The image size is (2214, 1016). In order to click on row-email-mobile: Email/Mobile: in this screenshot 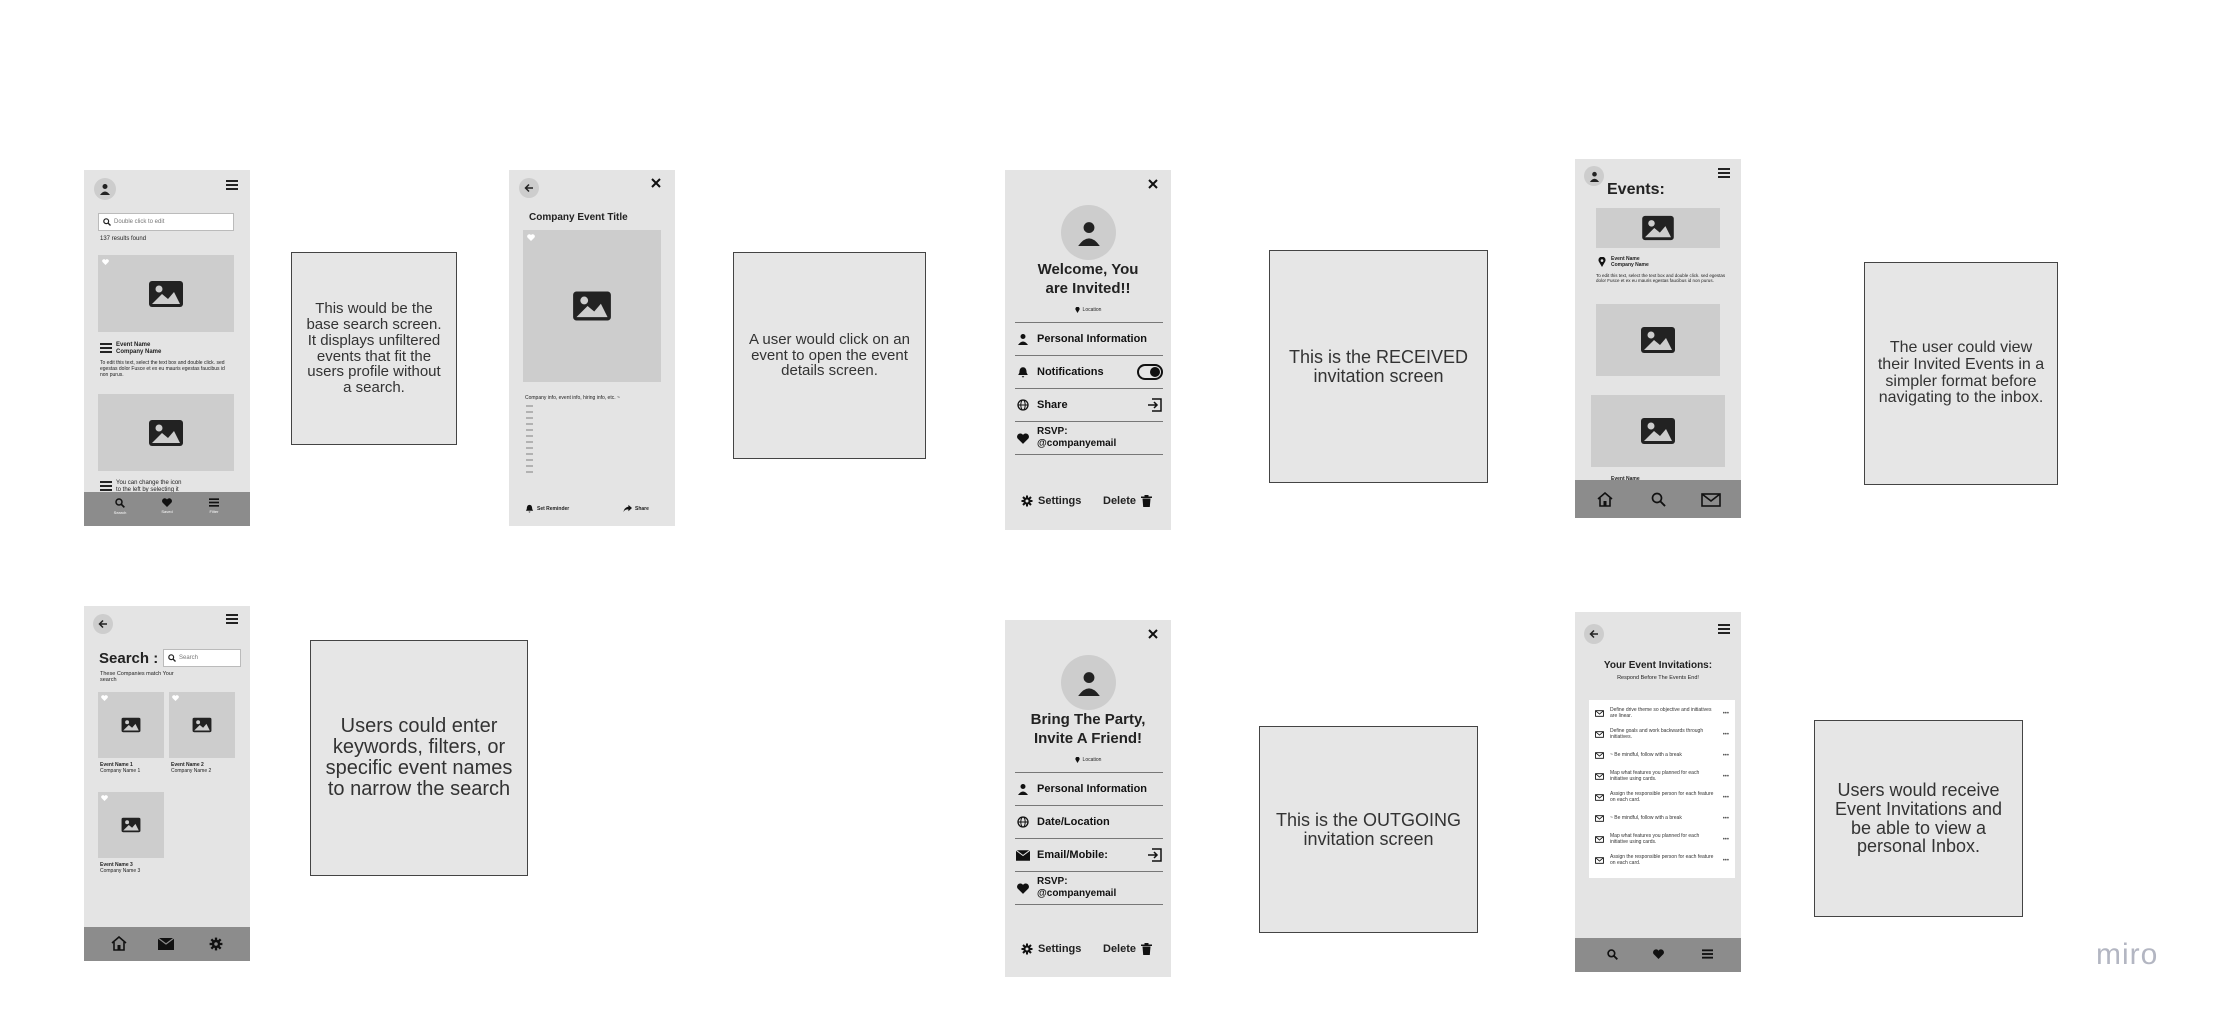, I will do `click(1089, 855)`.